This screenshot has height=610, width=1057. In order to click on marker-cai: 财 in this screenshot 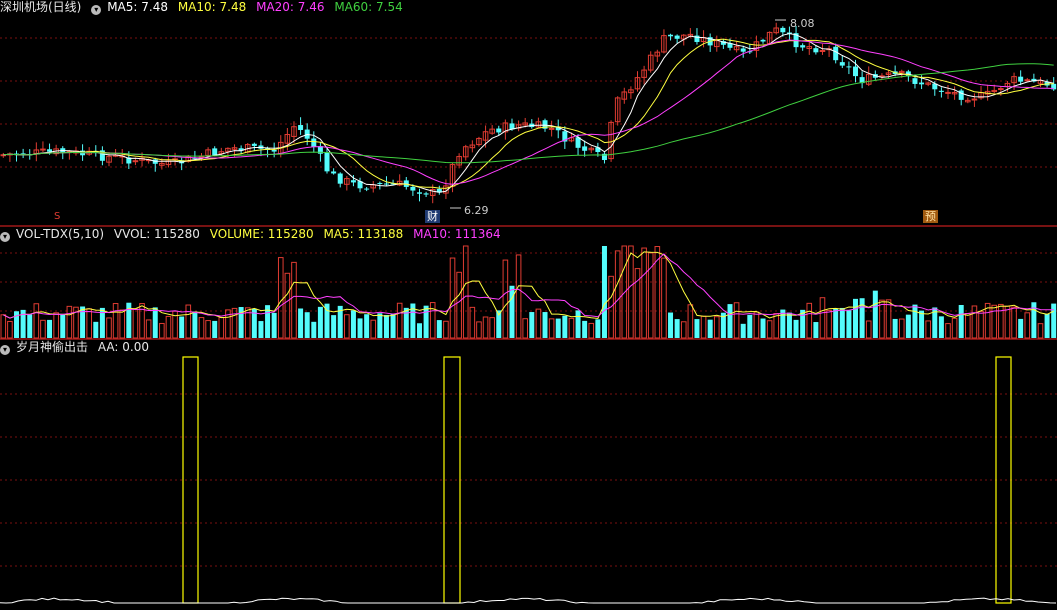, I will do `click(432, 216)`.